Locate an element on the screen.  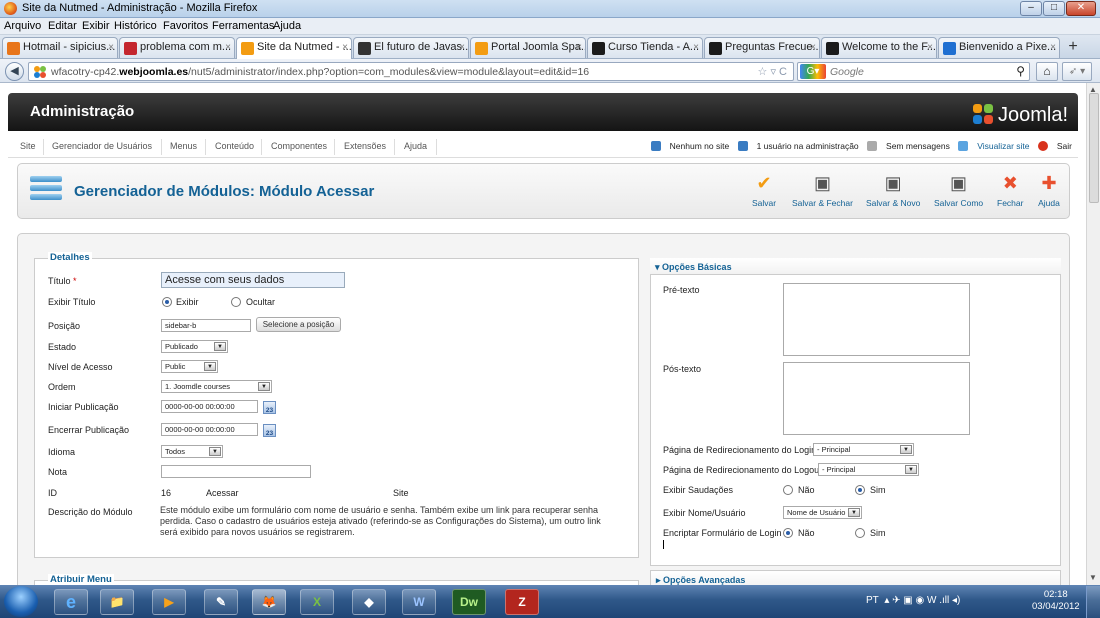
encrypt-yes-label: Sim is located at coordinates (878, 533).